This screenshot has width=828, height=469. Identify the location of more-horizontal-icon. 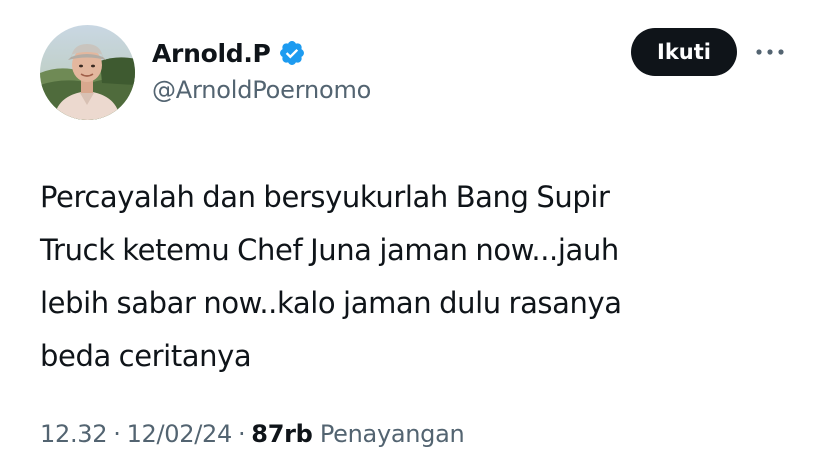
(770, 52).